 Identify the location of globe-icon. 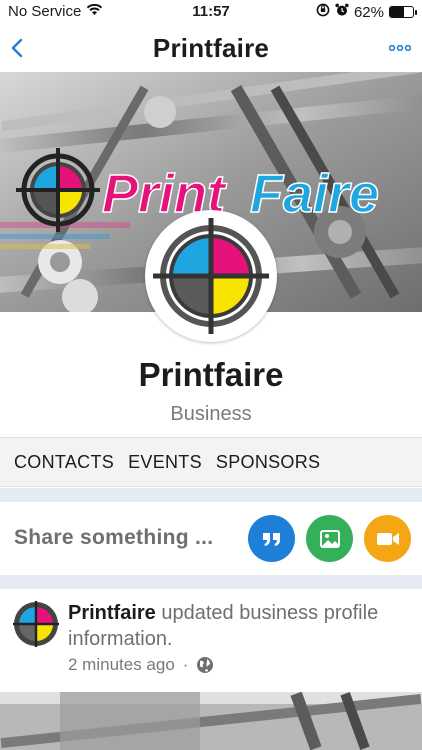
(205, 665).